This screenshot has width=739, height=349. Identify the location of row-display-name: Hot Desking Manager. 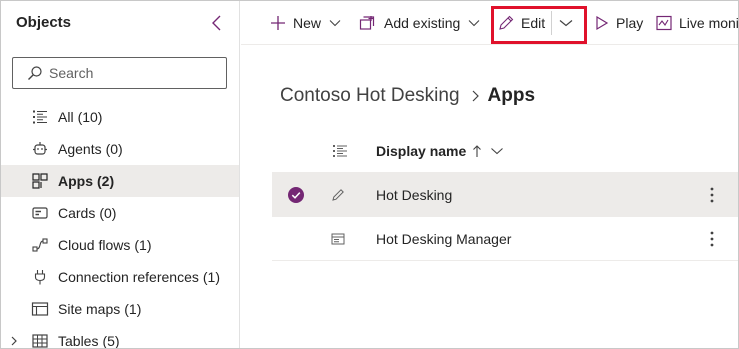
(443, 239).